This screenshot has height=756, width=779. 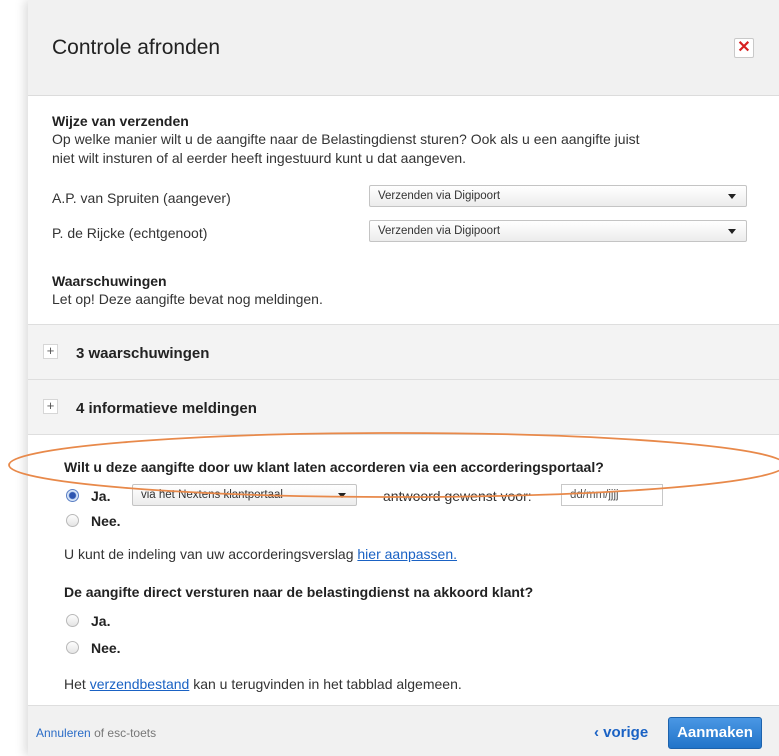 What do you see at coordinates (63, 733) in the screenshot?
I see `cancel-link: Annuleren` at bounding box center [63, 733].